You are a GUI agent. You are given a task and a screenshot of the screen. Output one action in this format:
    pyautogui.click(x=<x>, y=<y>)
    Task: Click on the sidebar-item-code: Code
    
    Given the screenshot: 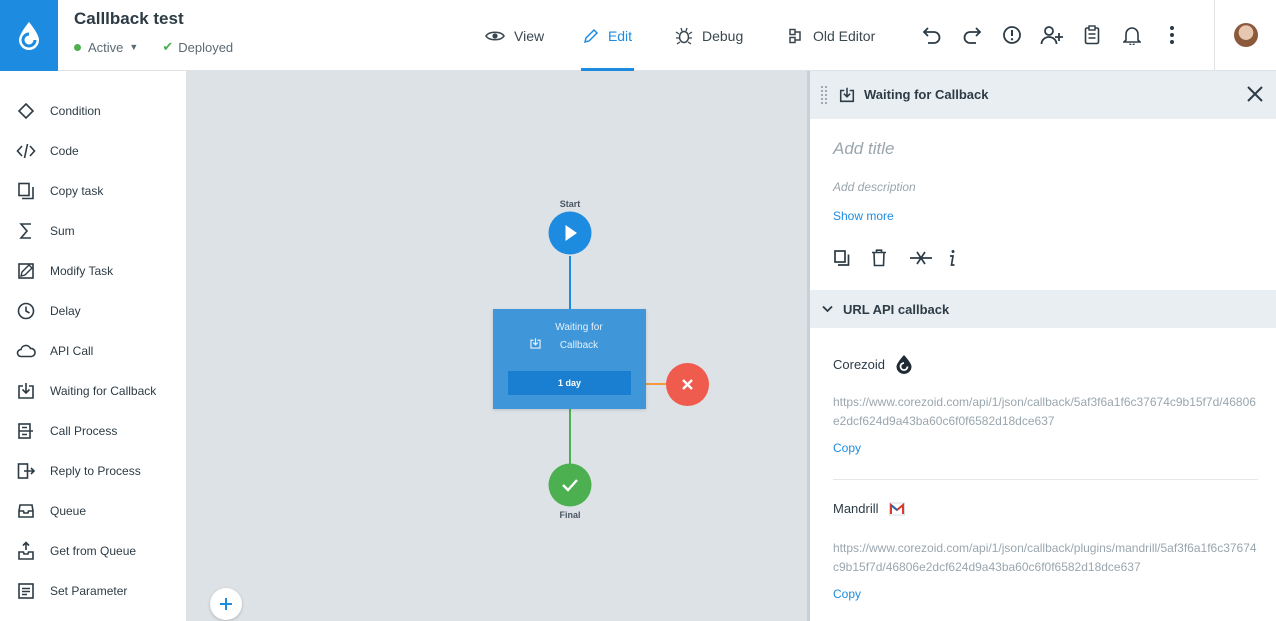 What is the action you would take?
    pyautogui.click(x=93, y=151)
    